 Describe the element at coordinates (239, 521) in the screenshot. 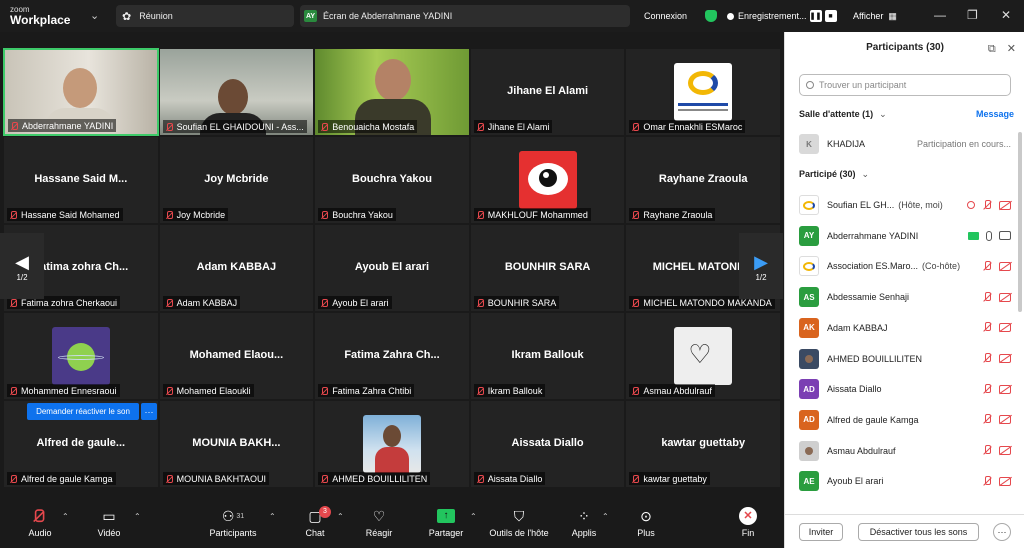

I see `participants-button: ⚇ 31 Participants ⌃` at that location.